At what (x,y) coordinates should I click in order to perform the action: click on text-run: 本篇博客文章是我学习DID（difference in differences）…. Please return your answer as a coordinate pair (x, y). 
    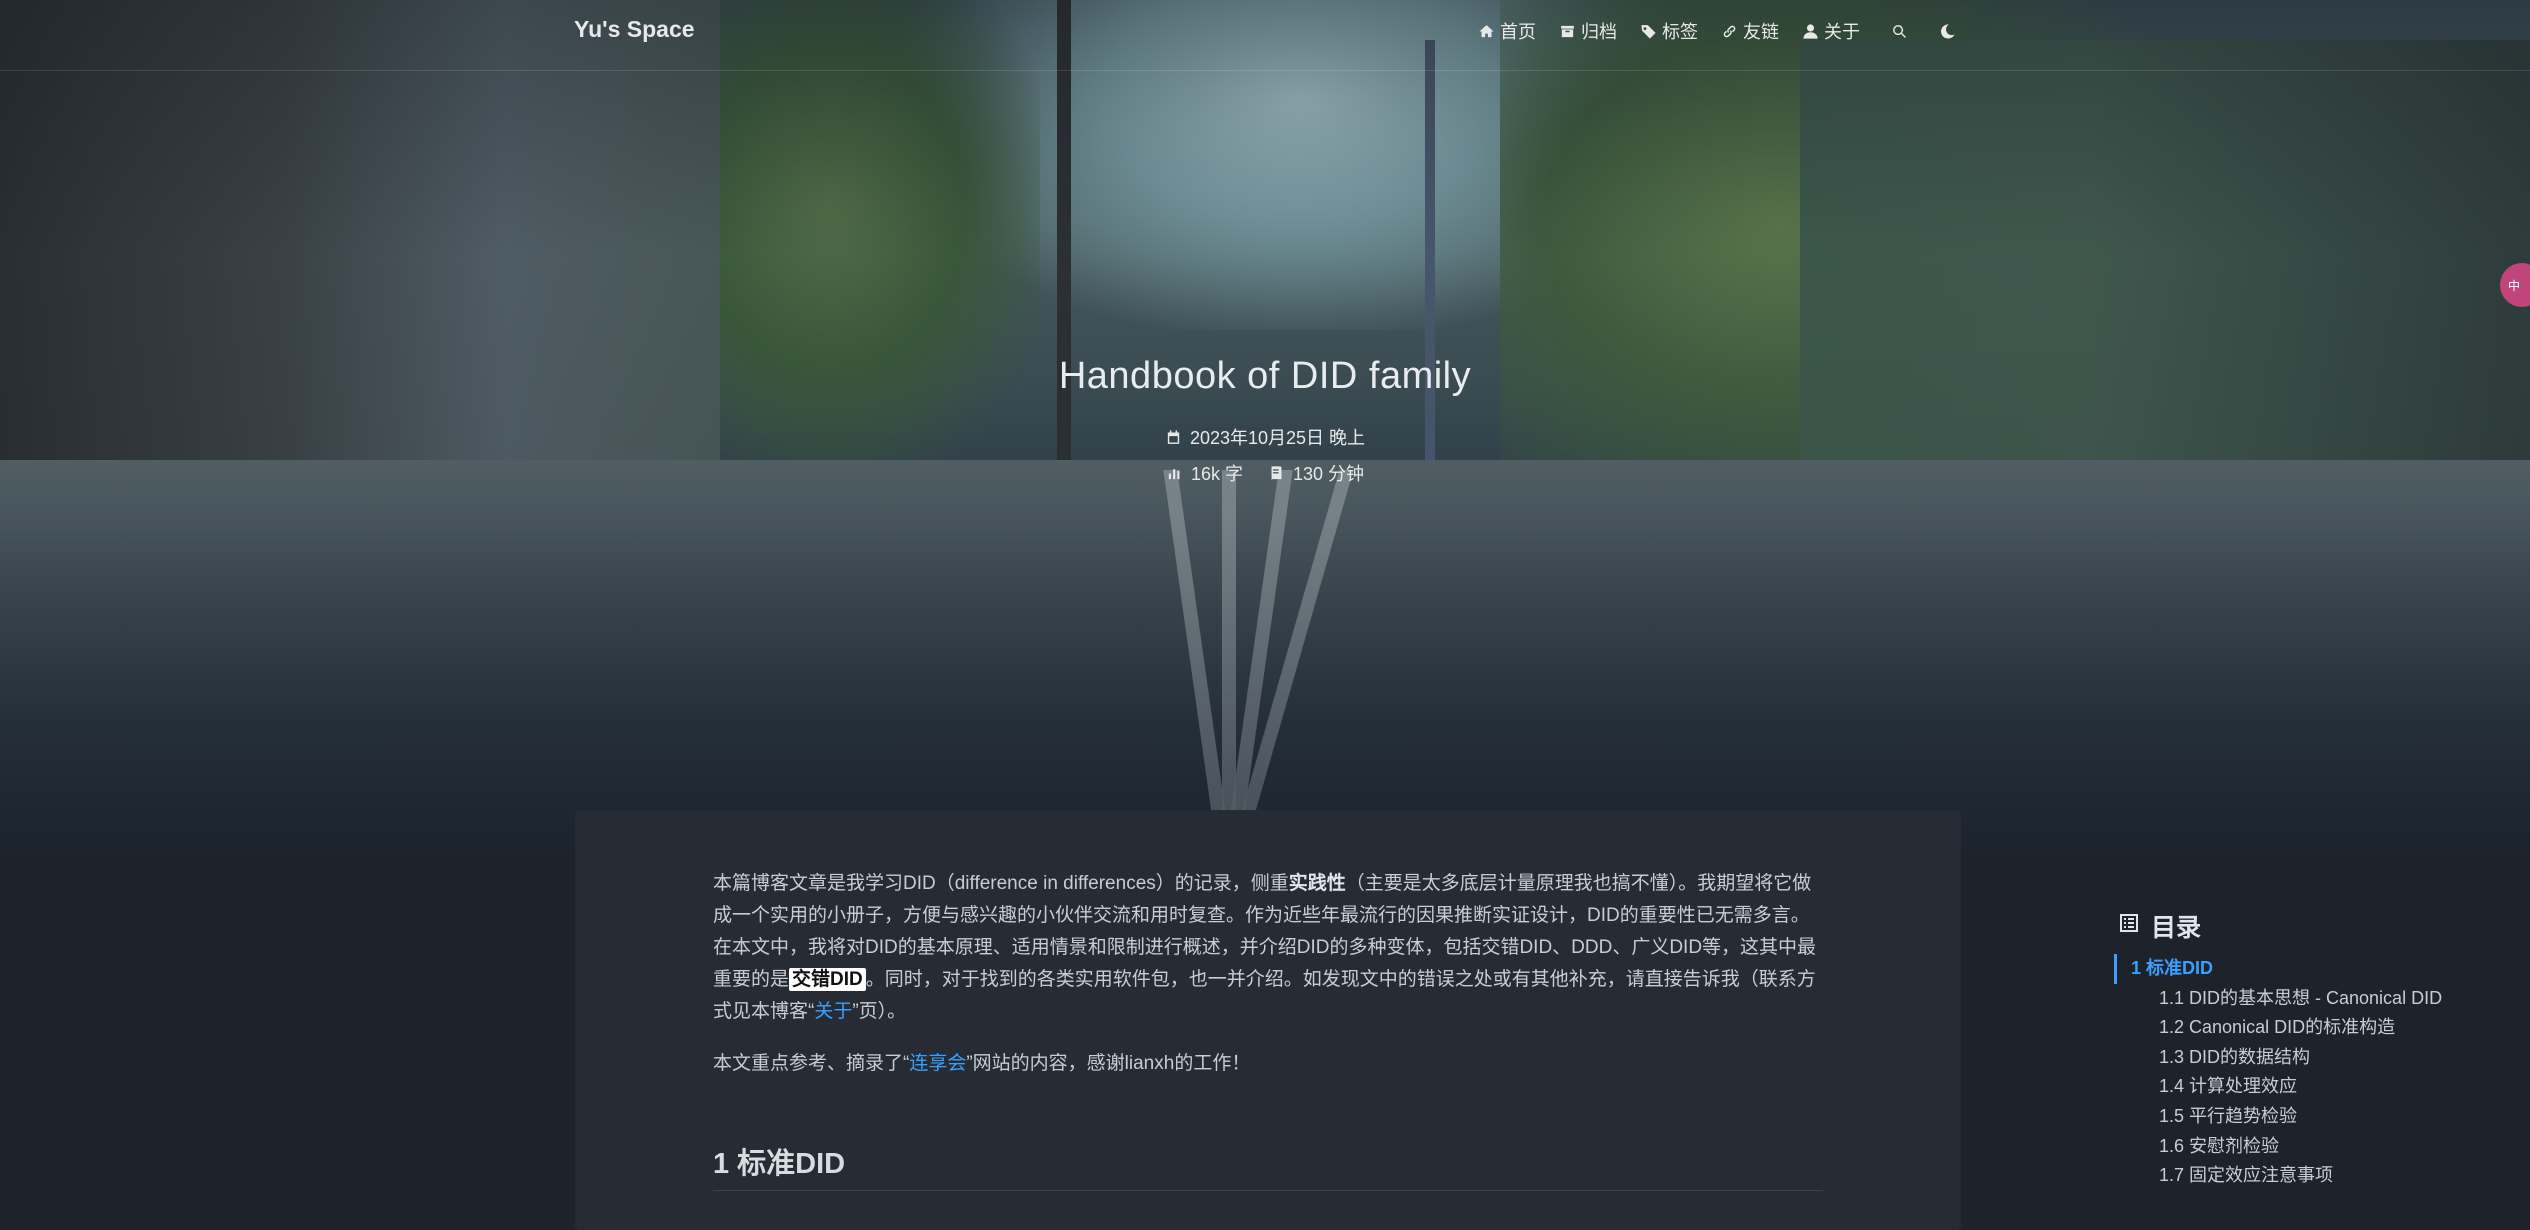
    Looking at the image, I should click on (1001, 883).